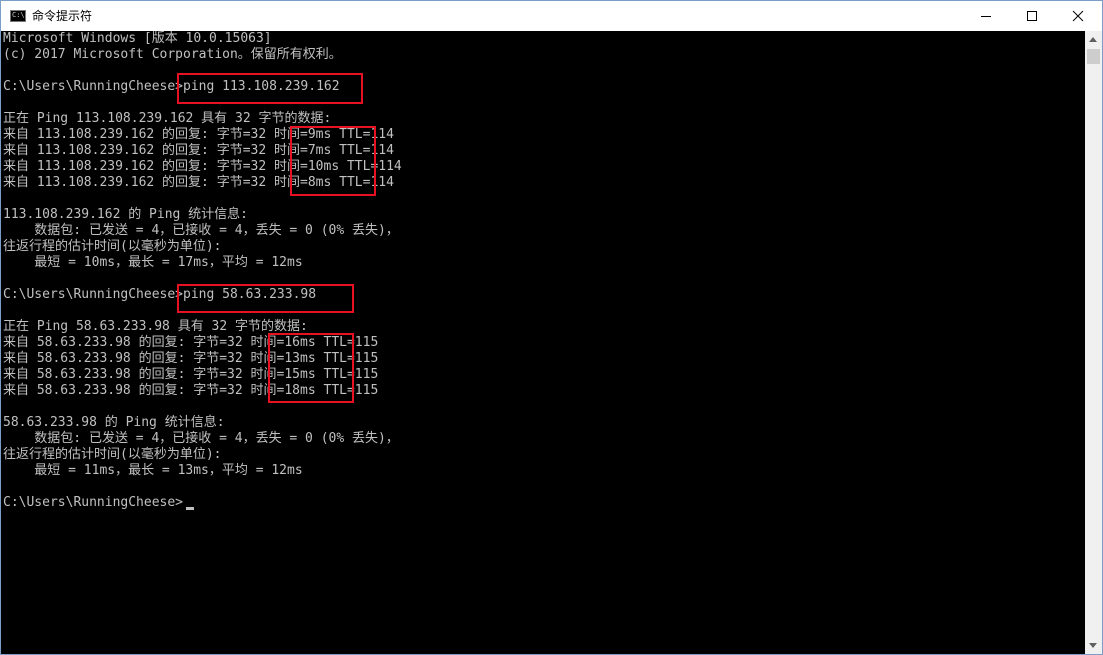 The width and height of the screenshot is (1103, 655). Describe the element at coordinates (172, 54) in the screenshot. I see `console-line: (c) 2017 Microsoft Corporation。保留所有权利。` at that location.